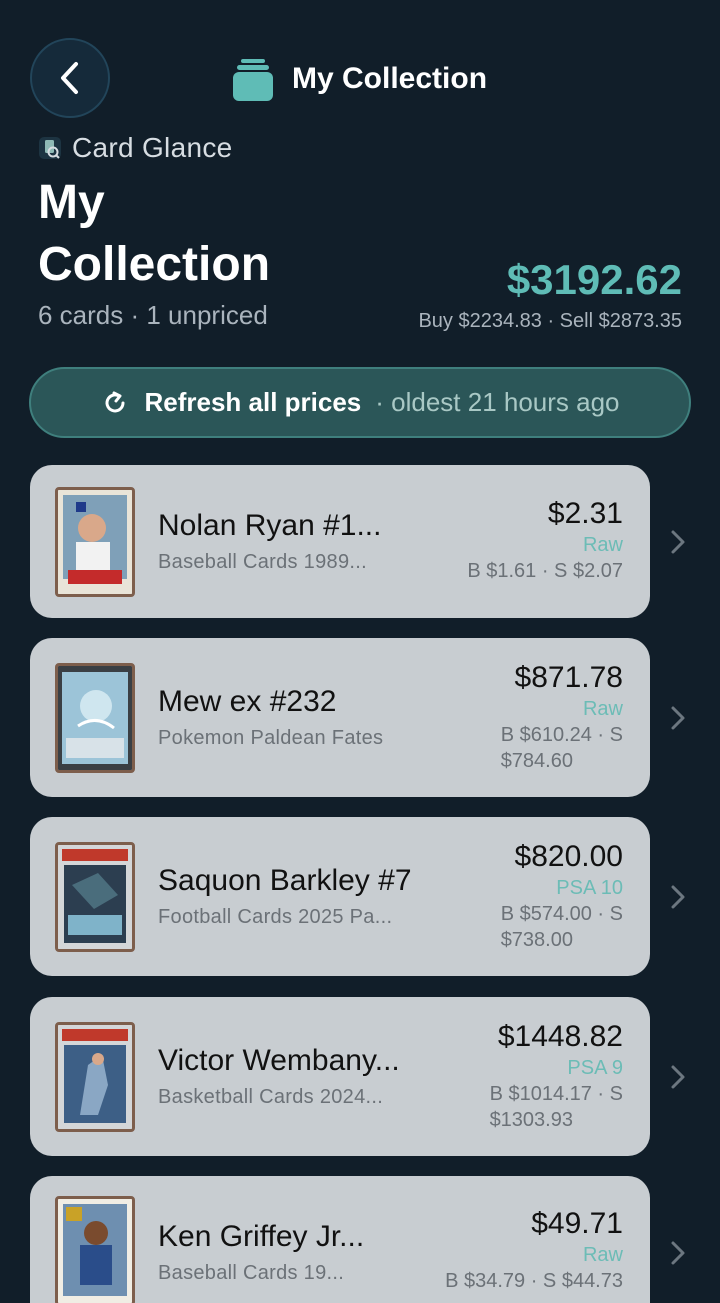 Image resolution: width=720 pixels, height=1303 pixels. I want to click on card-buy-sell: B $34.79 · S $44.73, so click(534, 1281).